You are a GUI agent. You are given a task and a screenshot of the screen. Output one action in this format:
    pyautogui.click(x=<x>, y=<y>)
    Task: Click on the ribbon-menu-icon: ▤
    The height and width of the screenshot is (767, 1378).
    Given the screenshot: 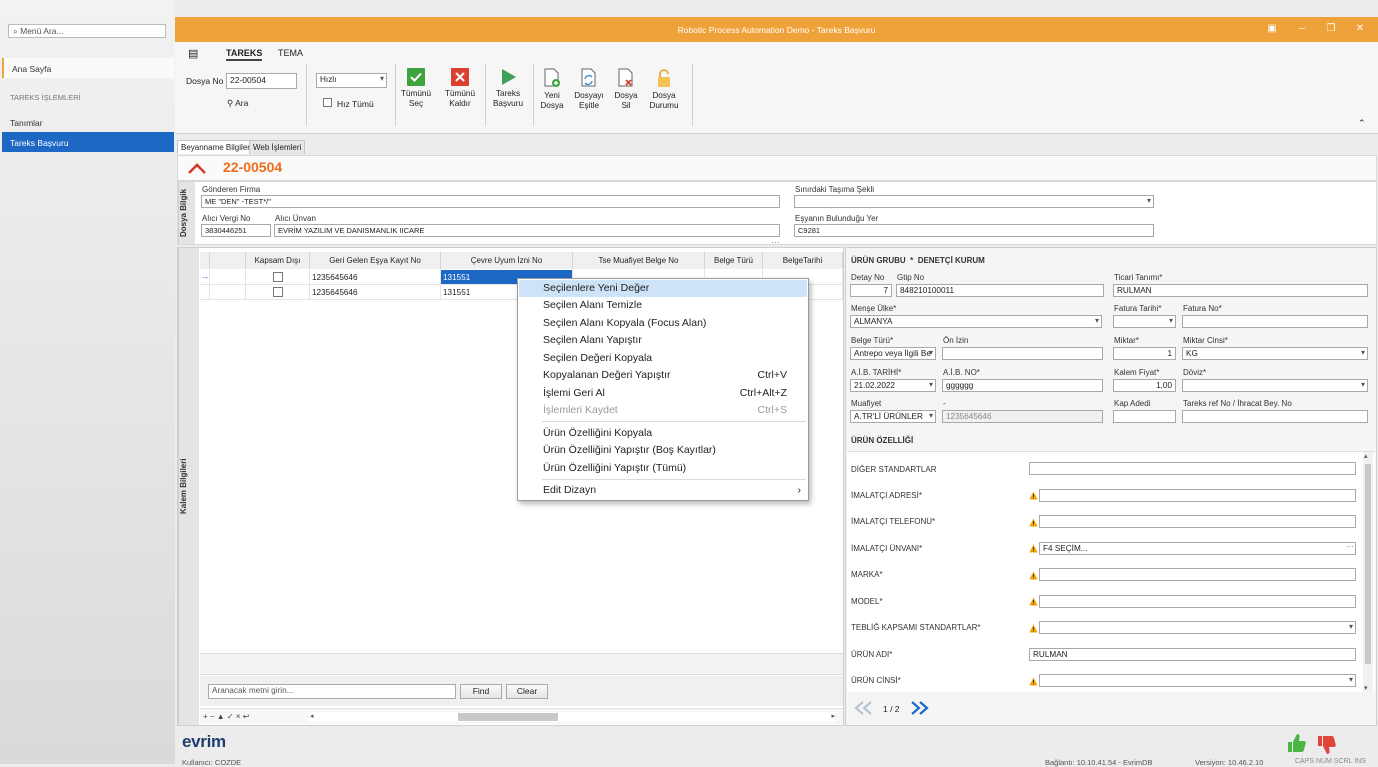 What is the action you would take?
    pyautogui.click(x=193, y=53)
    